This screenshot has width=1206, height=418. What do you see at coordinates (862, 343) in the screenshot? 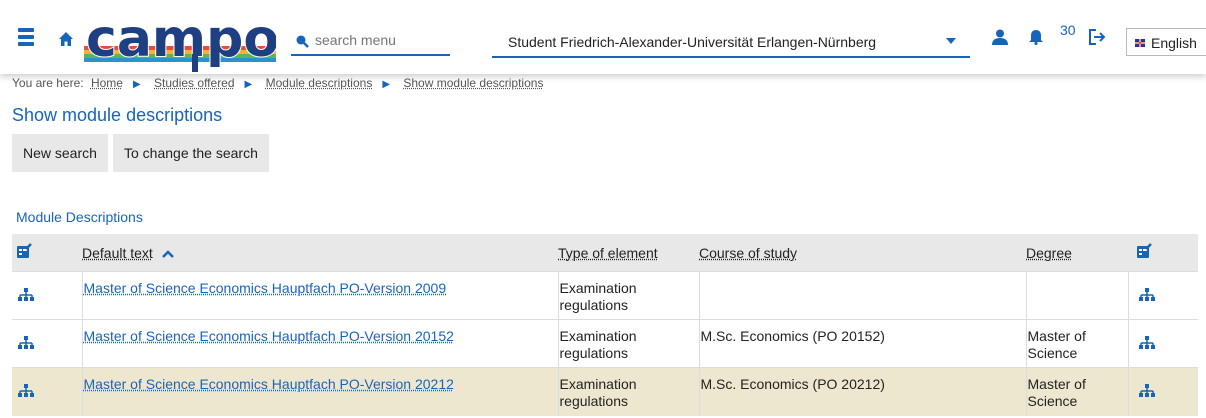
I see `row-course: M.Sc. Economics (PO 20152)` at bounding box center [862, 343].